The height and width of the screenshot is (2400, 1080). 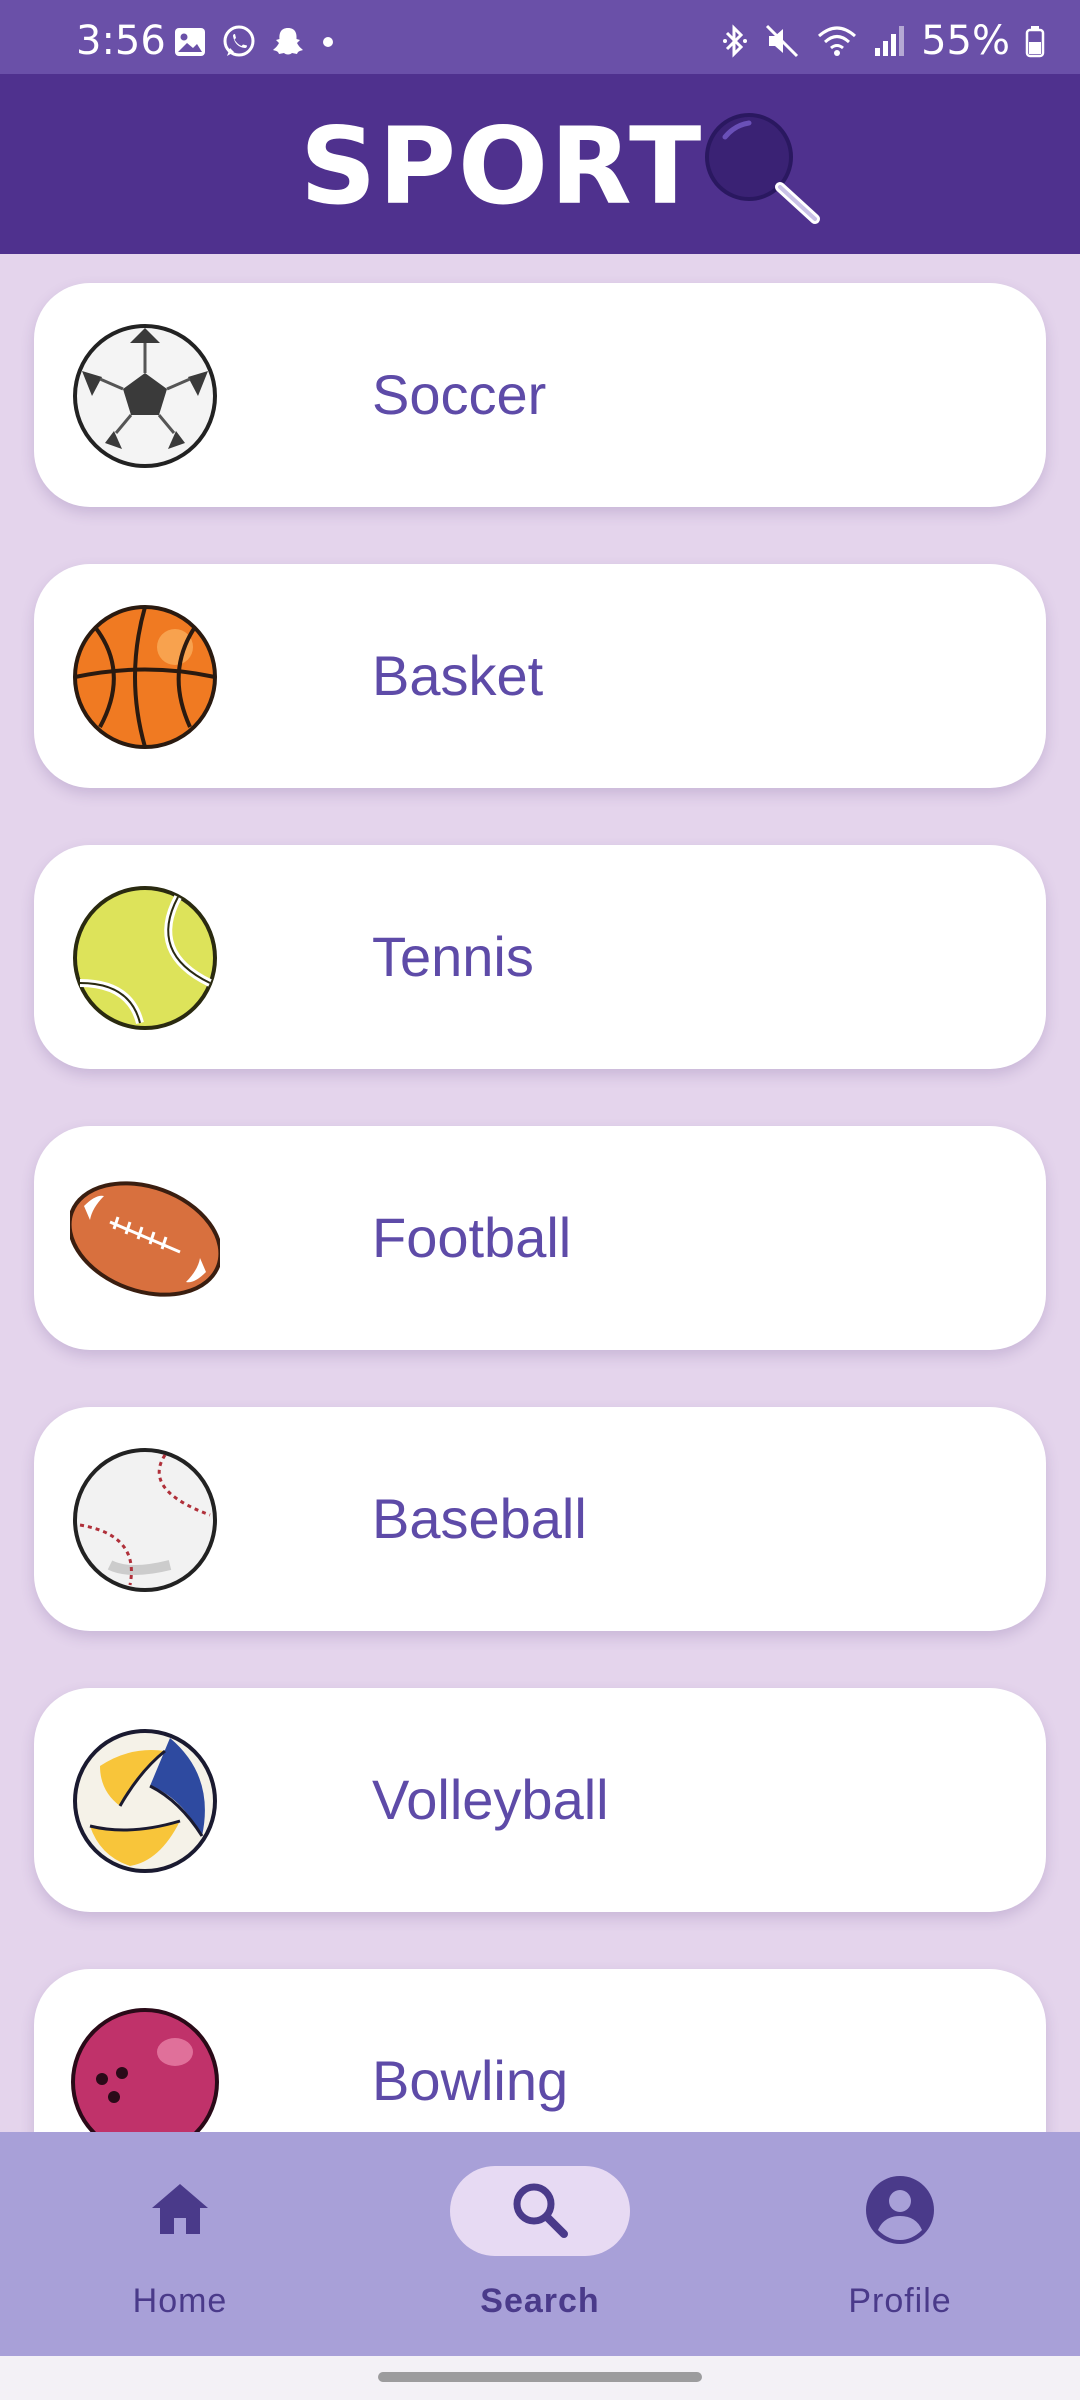 I want to click on sport-card-football: Football, so click(x=540, y=1238).